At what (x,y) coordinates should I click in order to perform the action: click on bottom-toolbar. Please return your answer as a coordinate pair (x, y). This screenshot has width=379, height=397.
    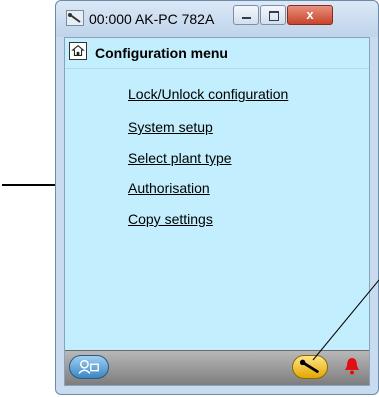
    Looking at the image, I should click on (217, 367).